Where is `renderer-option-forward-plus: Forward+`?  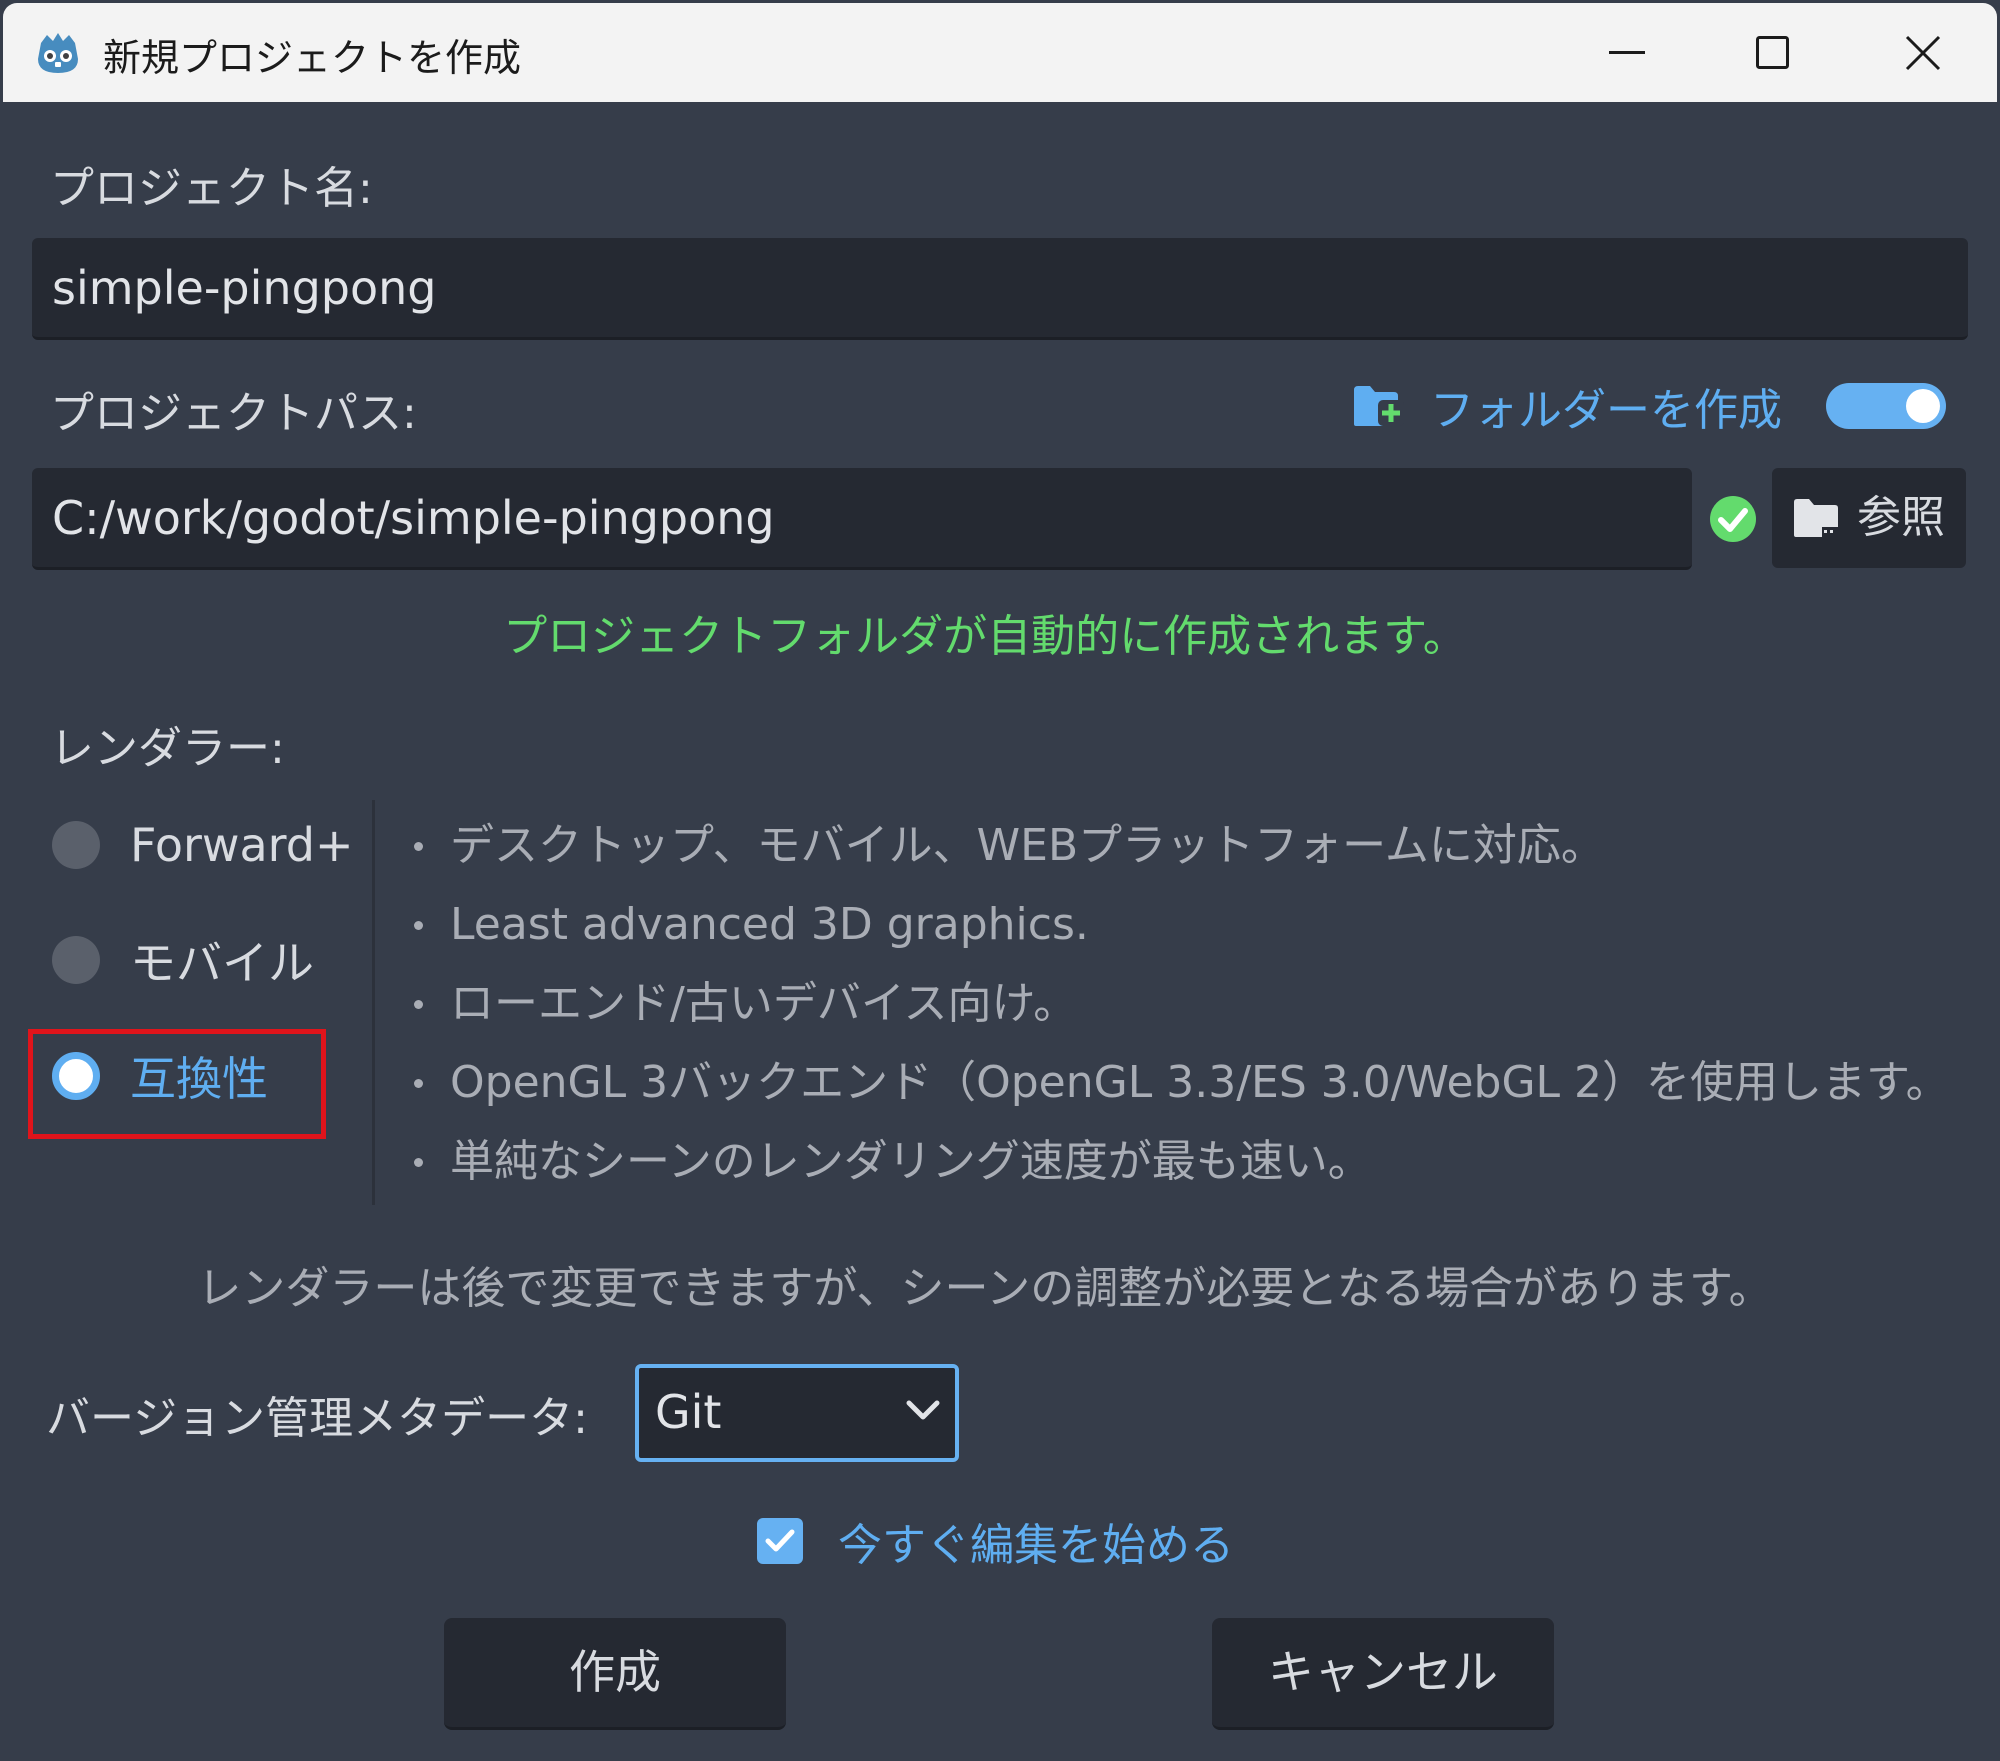
renderer-option-forward-plus: Forward+ is located at coordinates (203, 845).